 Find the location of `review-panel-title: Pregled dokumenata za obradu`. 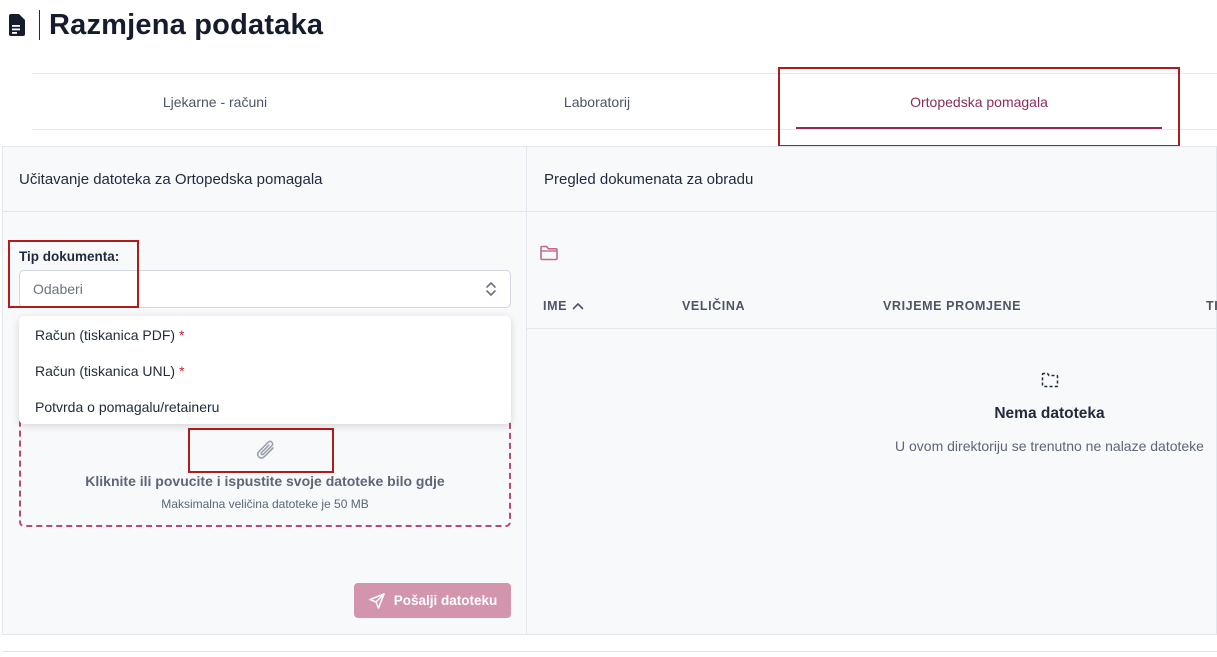

review-panel-title: Pregled dokumenata za obradu is located at coordinates (871, 179).